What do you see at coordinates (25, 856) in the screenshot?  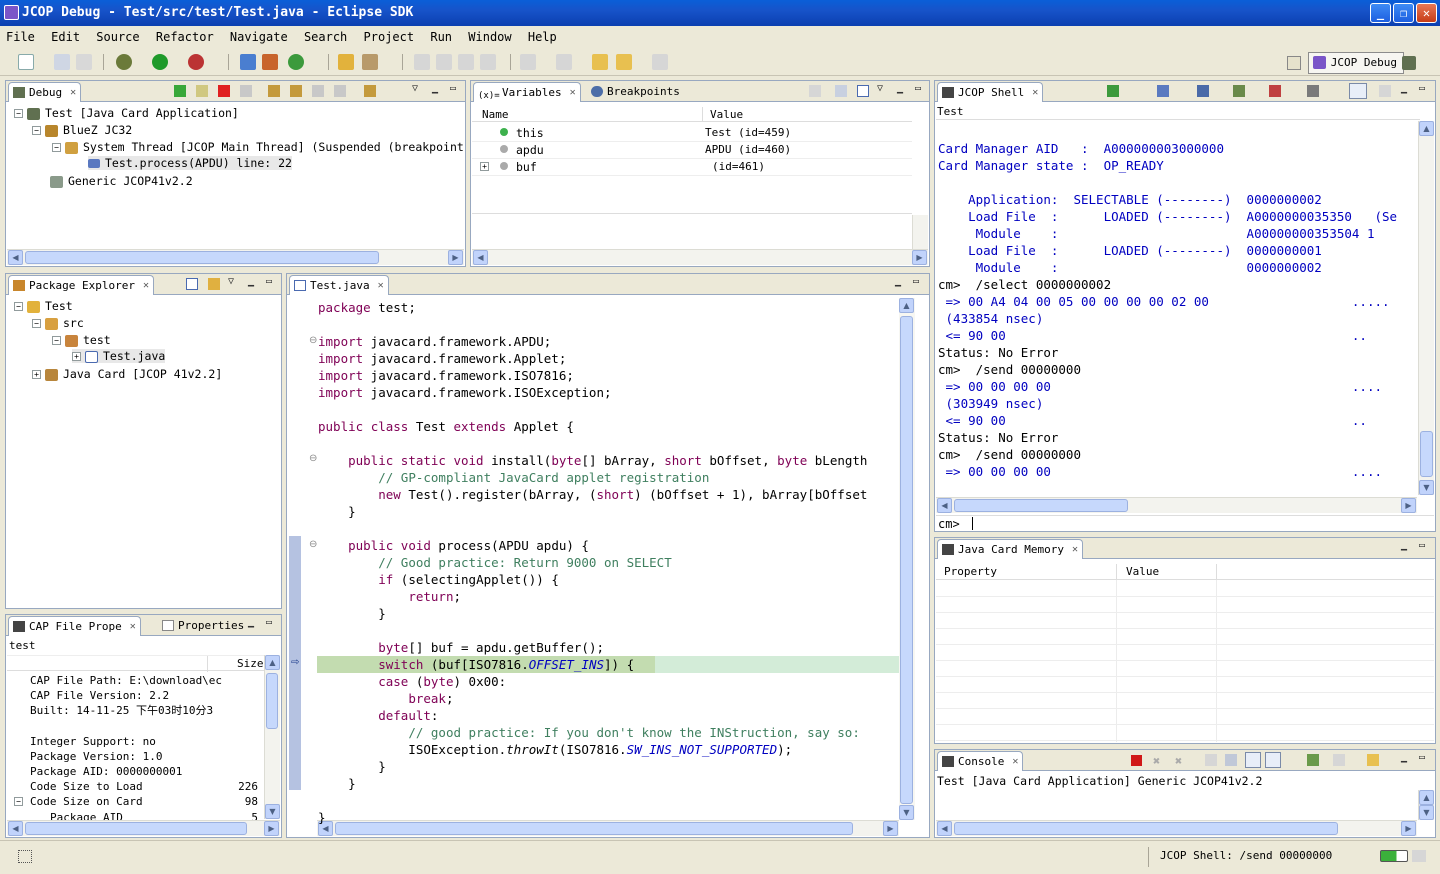 I see `fast-view-icon` at bounding box center [25, 856].